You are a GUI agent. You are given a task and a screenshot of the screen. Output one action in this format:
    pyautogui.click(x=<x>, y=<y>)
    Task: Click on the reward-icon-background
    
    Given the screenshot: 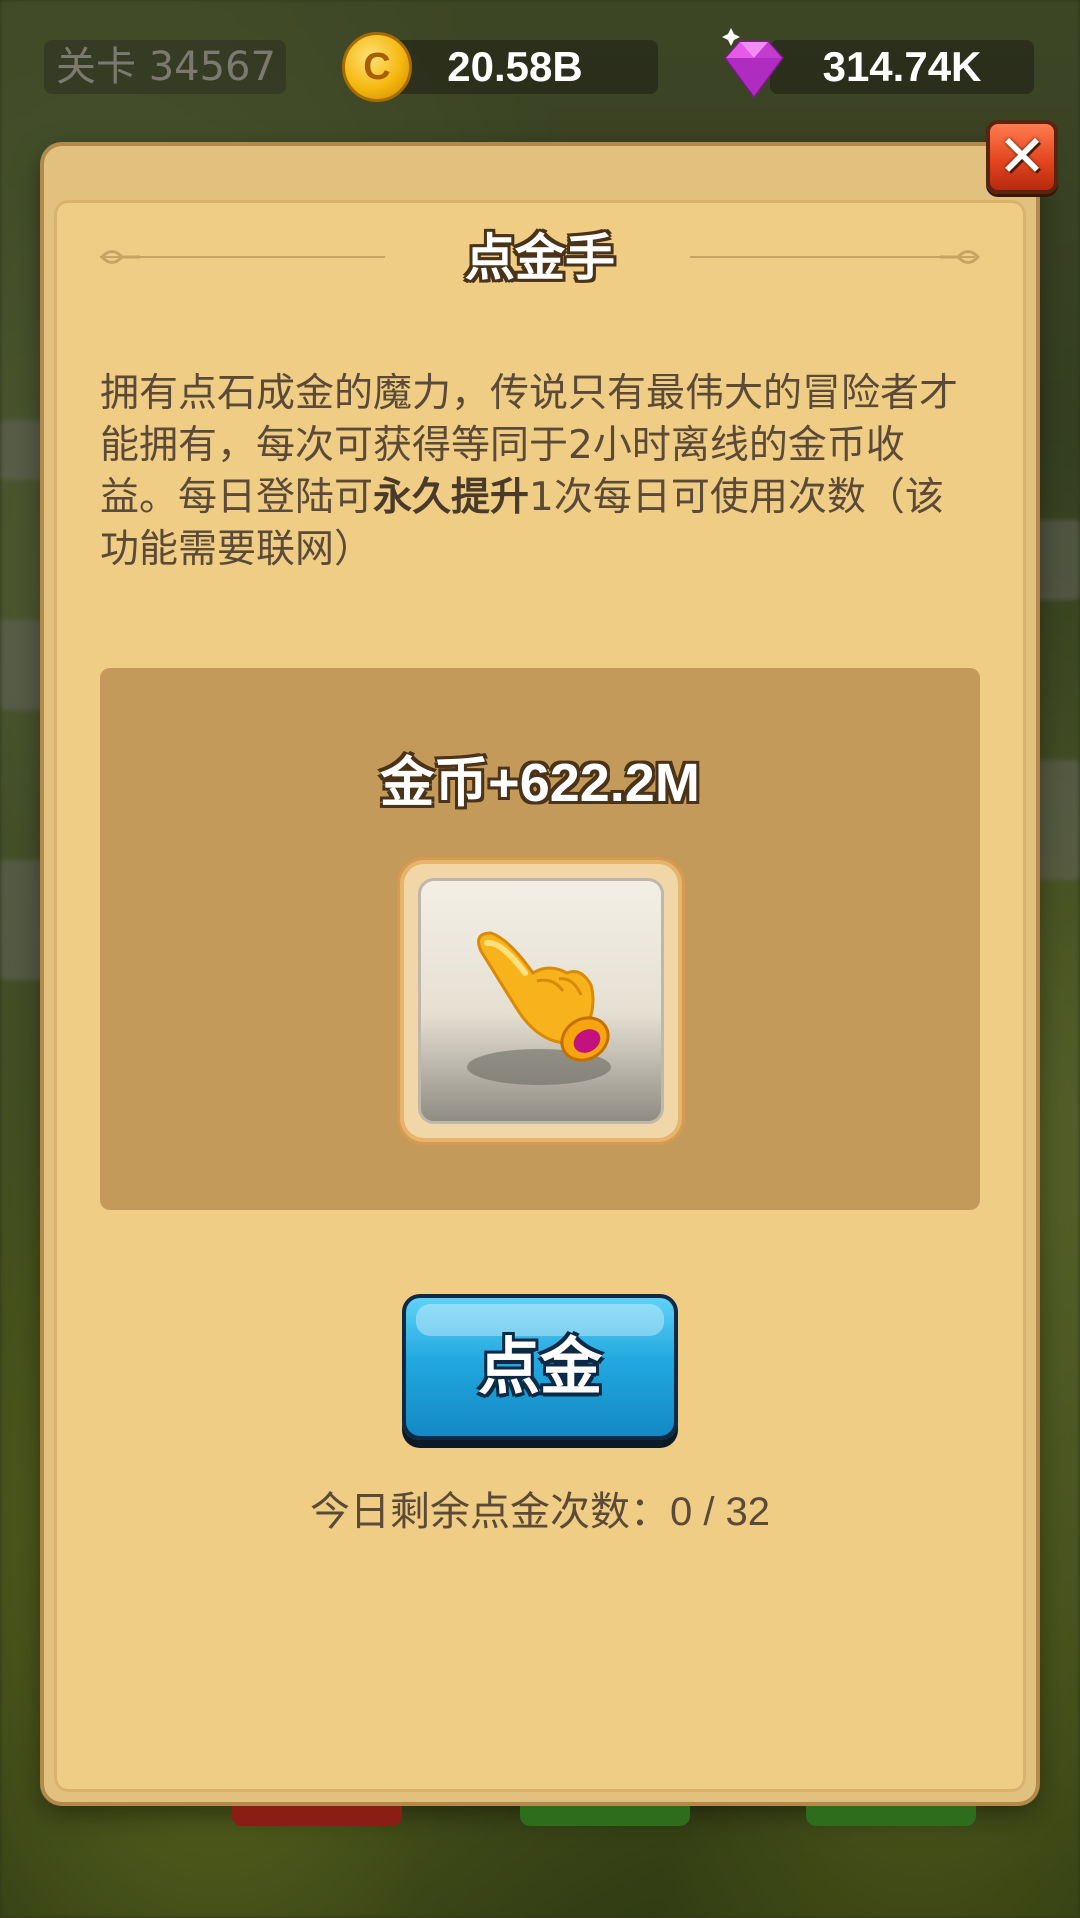 What is the action you would take?
    pyautogui.click(x=541, y=1001)
    